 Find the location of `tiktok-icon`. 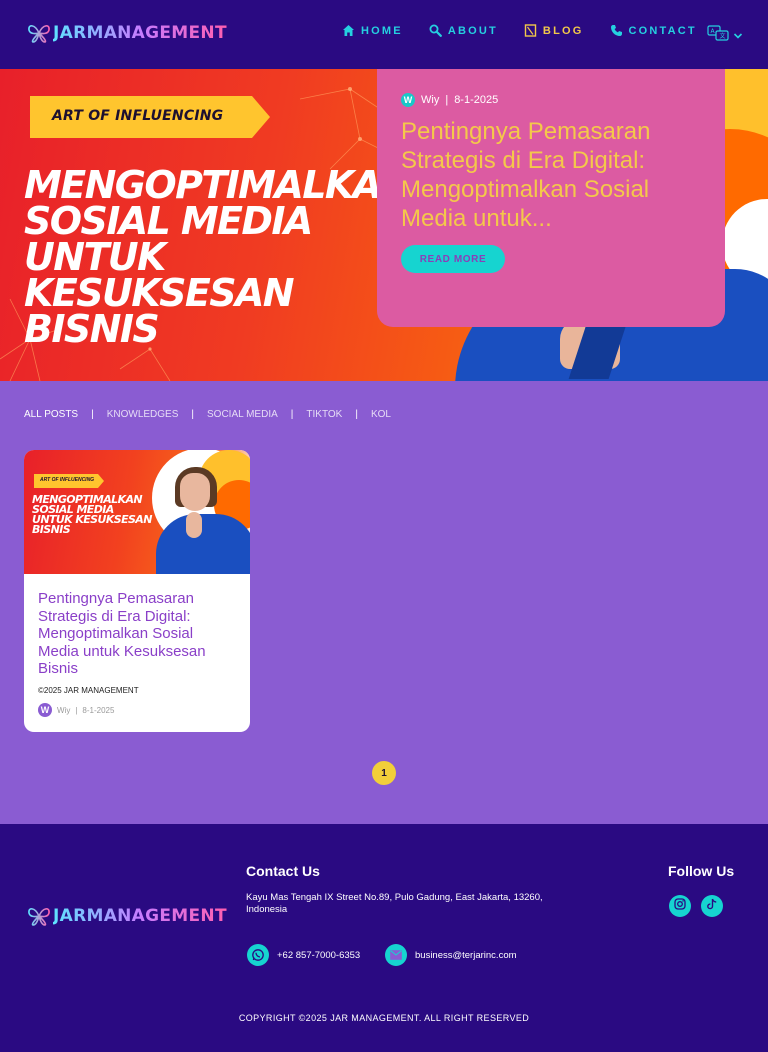

tiktok-icon is located at coordinates (712, 906).